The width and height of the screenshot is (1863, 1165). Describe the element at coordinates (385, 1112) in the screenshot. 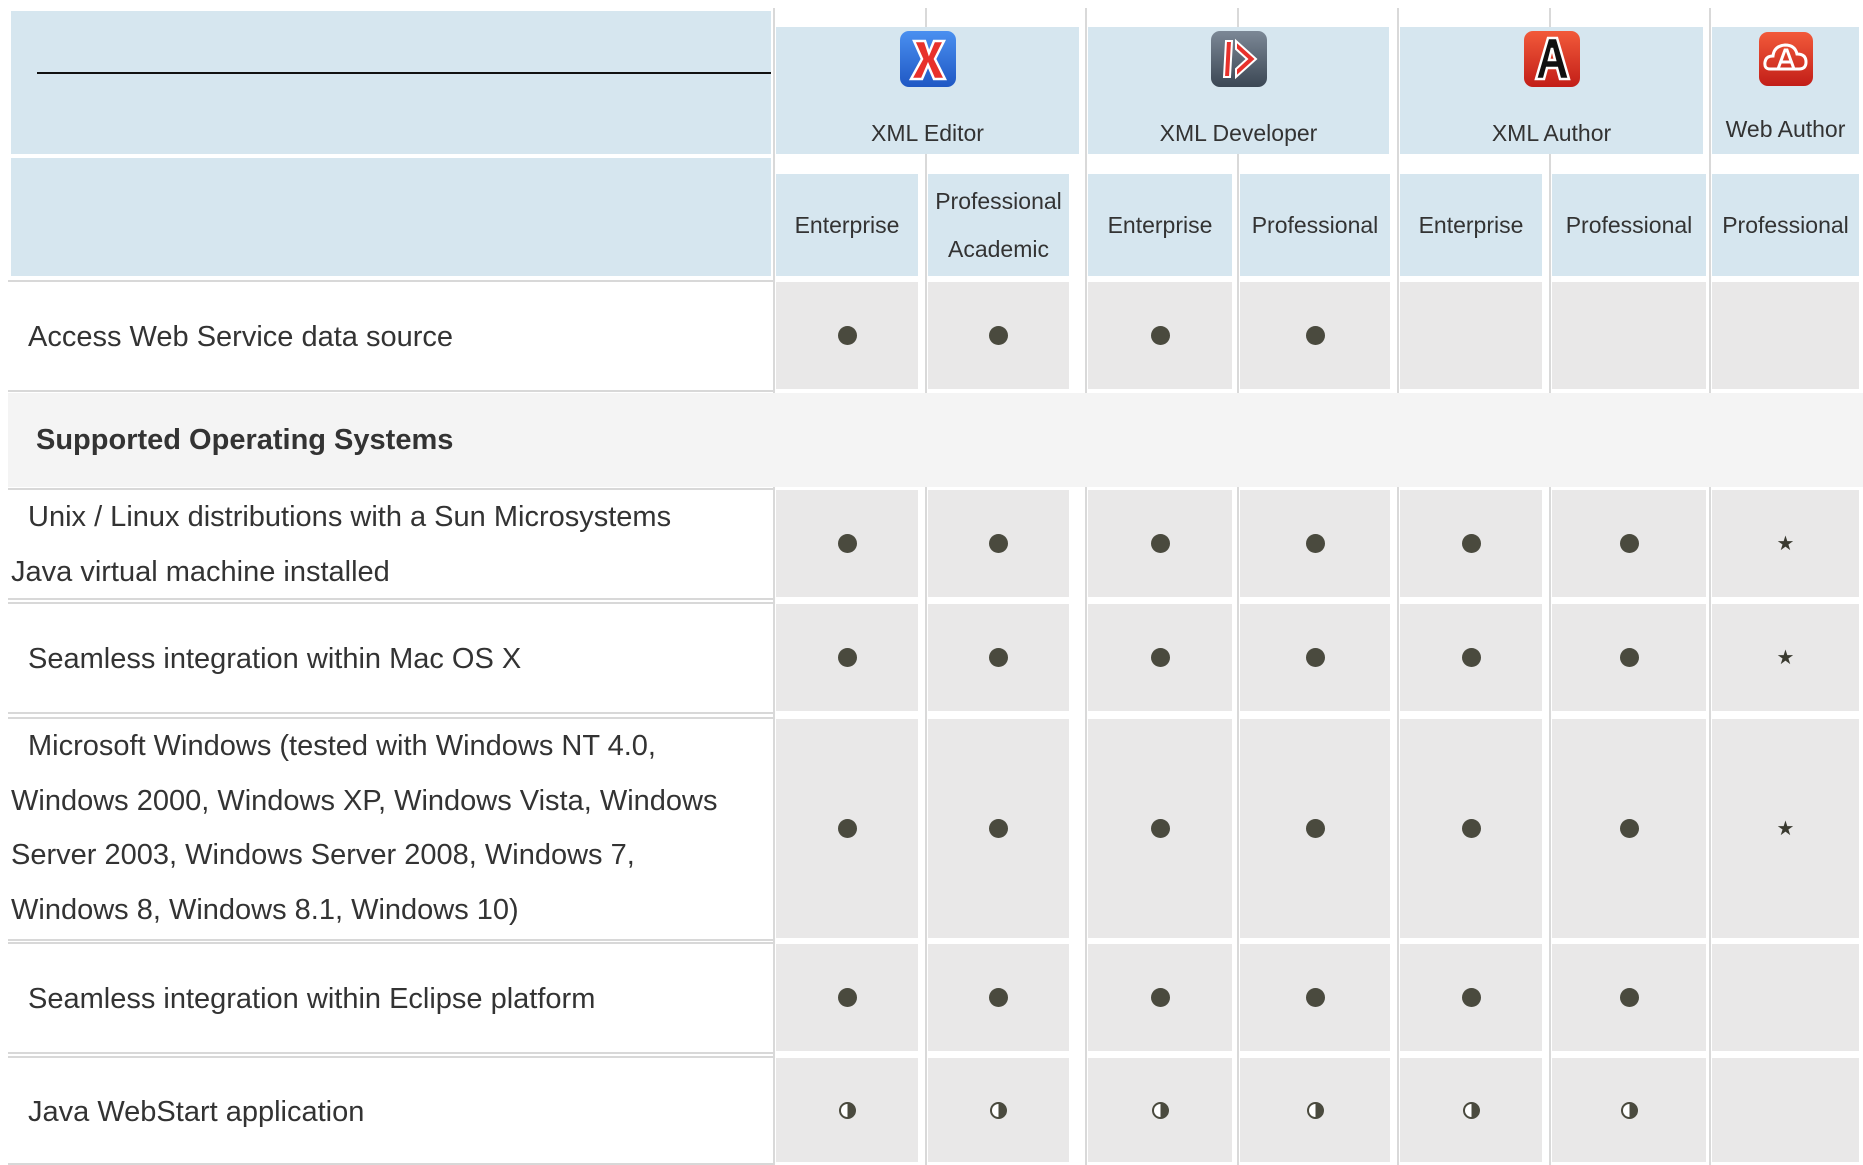

I see `feature-label: Java WebStart application` at that location.